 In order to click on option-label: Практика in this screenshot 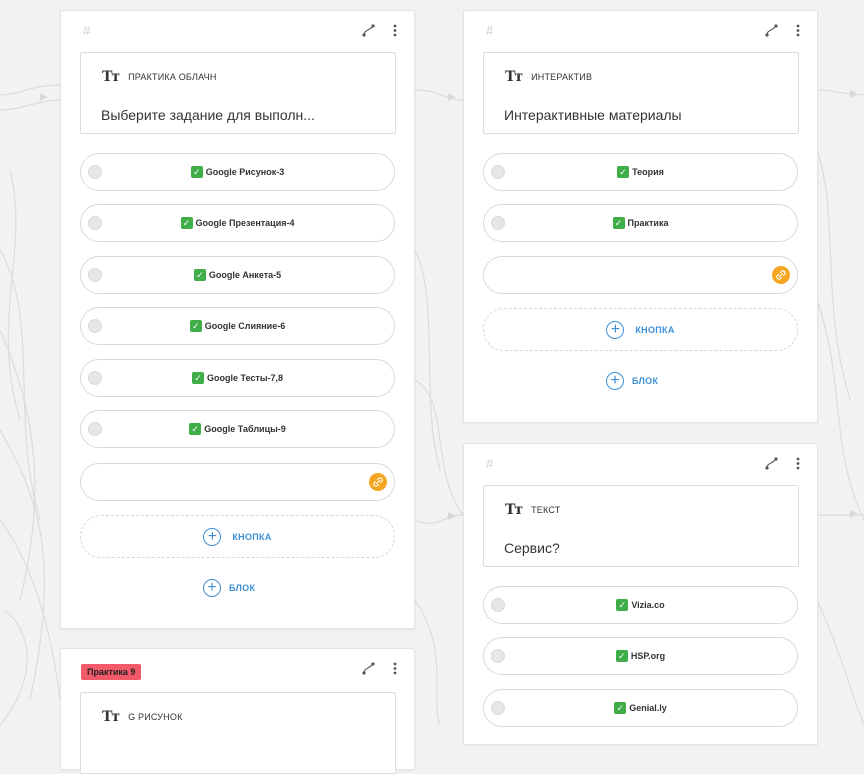, I will do `click(648, 223)`.